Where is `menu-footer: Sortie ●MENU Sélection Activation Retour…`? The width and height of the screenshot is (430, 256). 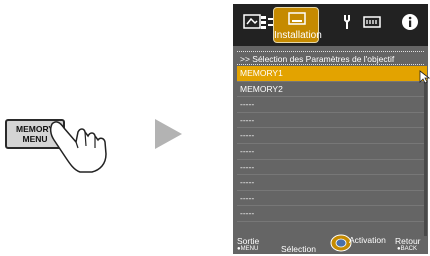
menu-footer: Sortie ●MENU Sélection Activation Retour… is located at coordinates (330, 243).